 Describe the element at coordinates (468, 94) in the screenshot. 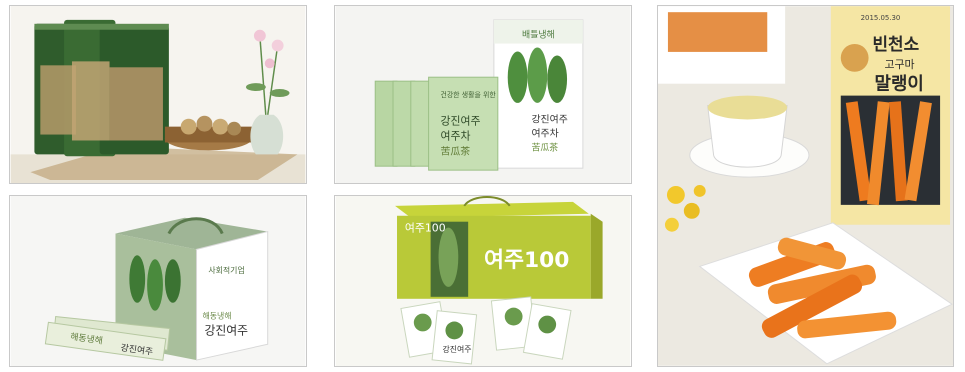

I see `sachet-vertical-label: 건강한 생활을 위한` at that location.